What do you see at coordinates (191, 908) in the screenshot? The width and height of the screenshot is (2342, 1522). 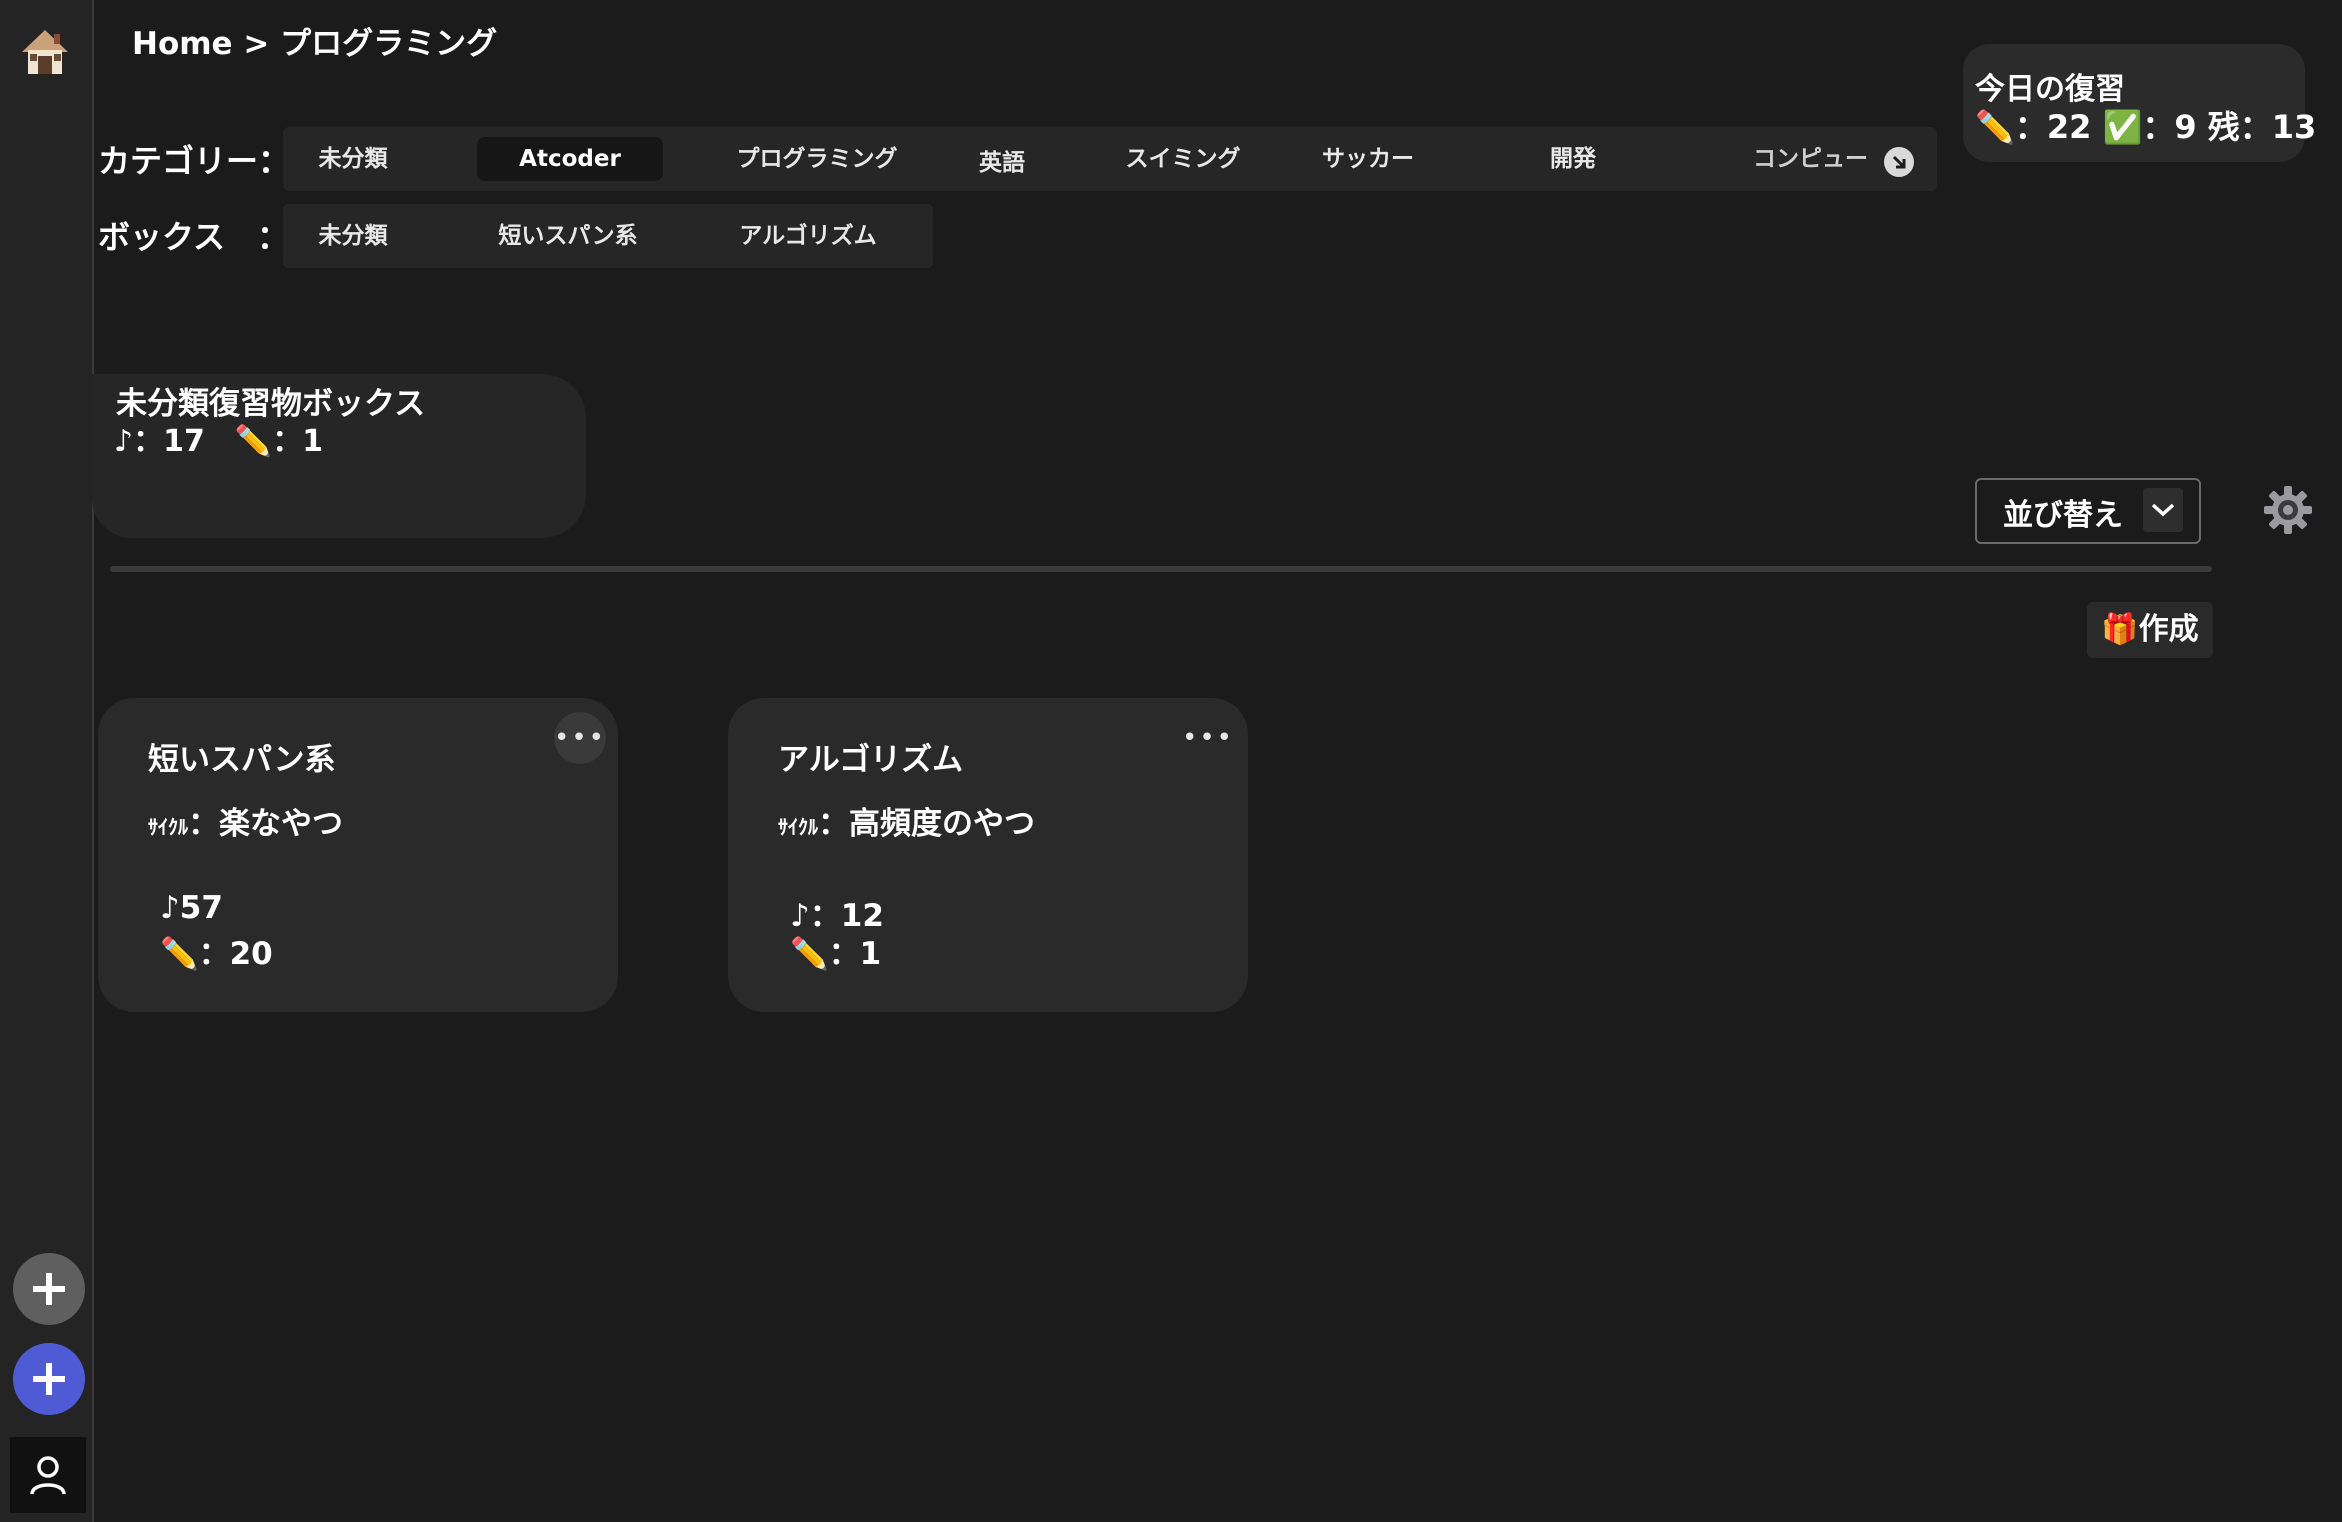 I see `box-card-notes: ♪57` at bounding box center [191, 908].